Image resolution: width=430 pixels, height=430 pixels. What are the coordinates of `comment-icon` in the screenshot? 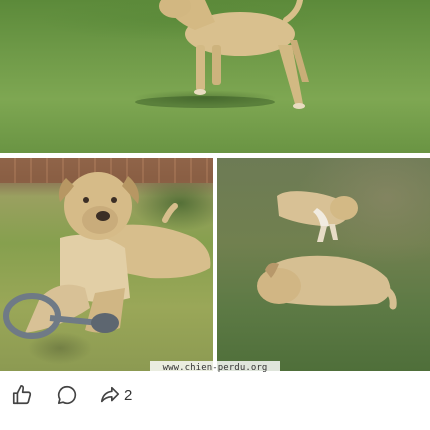 It's located at (67, 395).